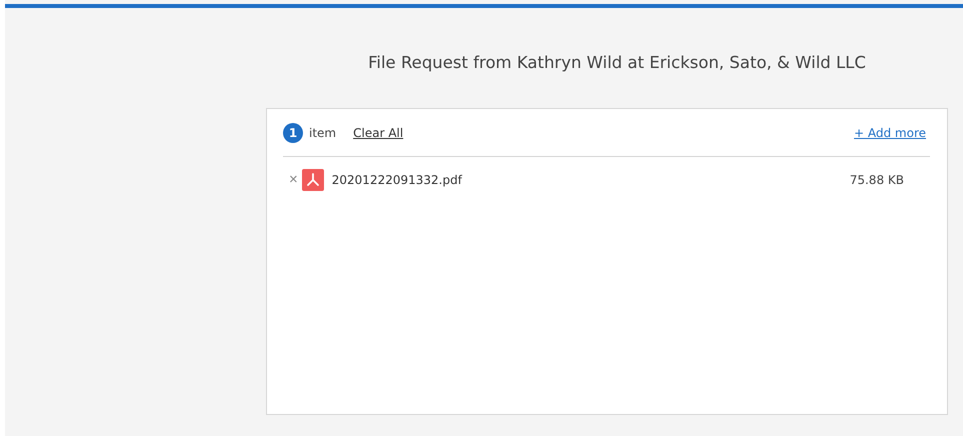 The width and height of the screenshot is (963, 436). I want to click on item-count: 1, so click(293, 132).